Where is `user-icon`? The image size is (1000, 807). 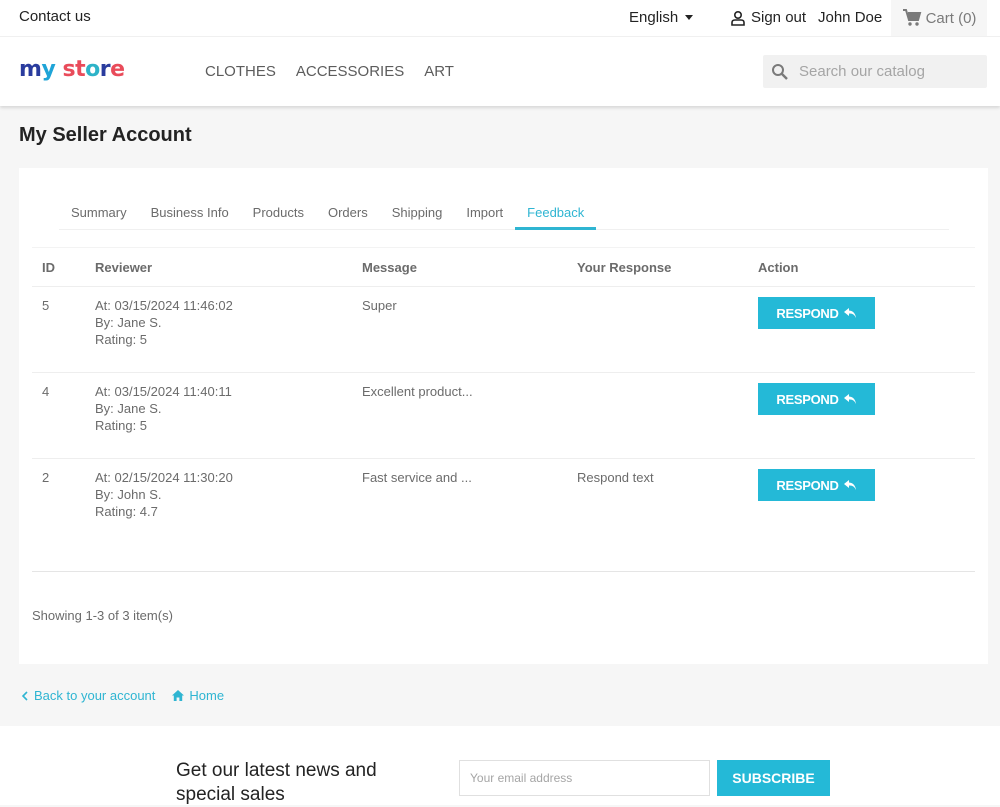
user-icon is located at coordinates (738, 18).